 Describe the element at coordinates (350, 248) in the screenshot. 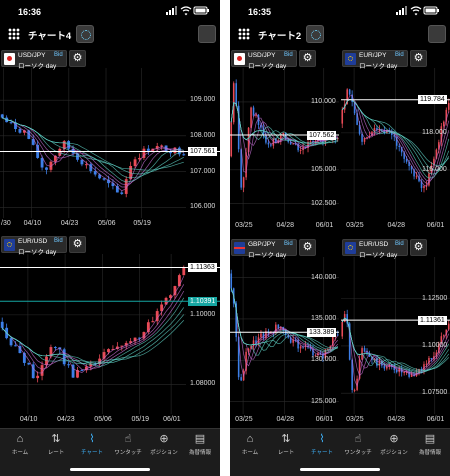

I see `currency-flag-icon` at that location.